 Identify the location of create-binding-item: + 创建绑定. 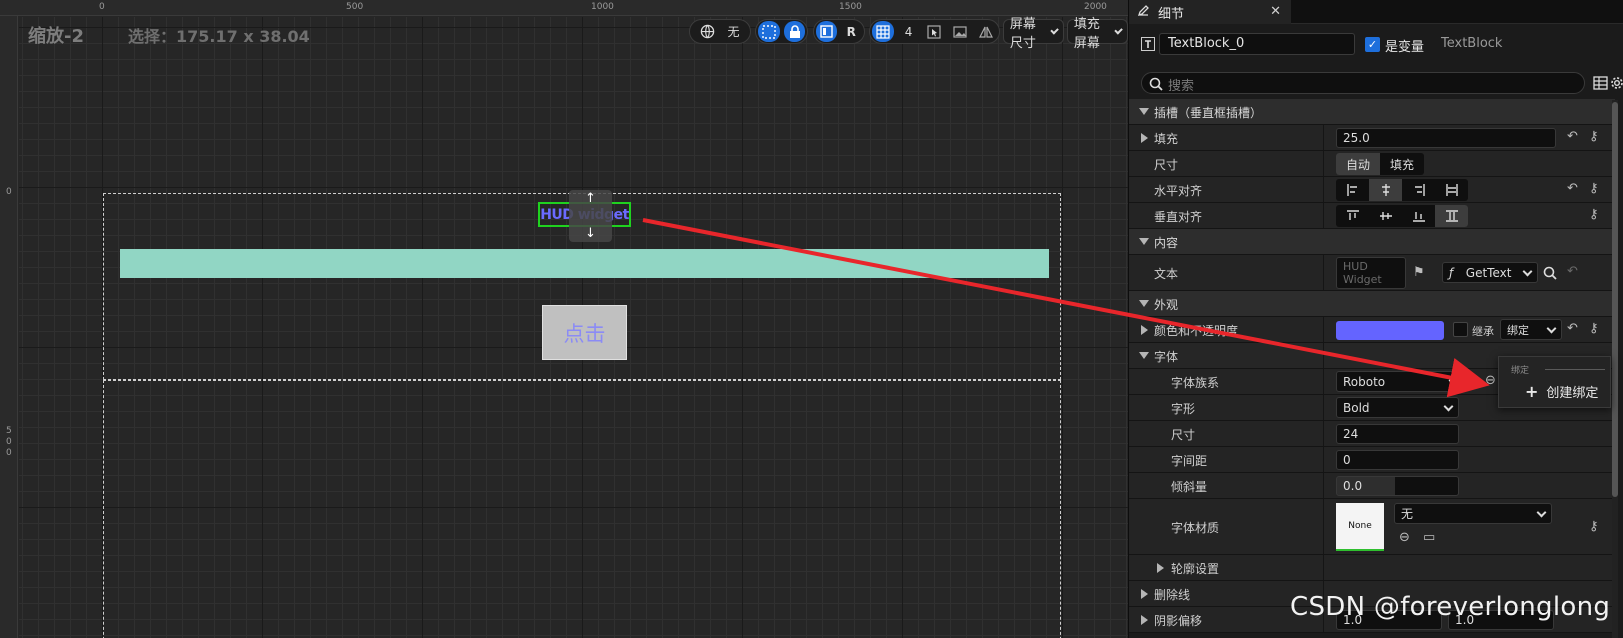
(1561, 391).